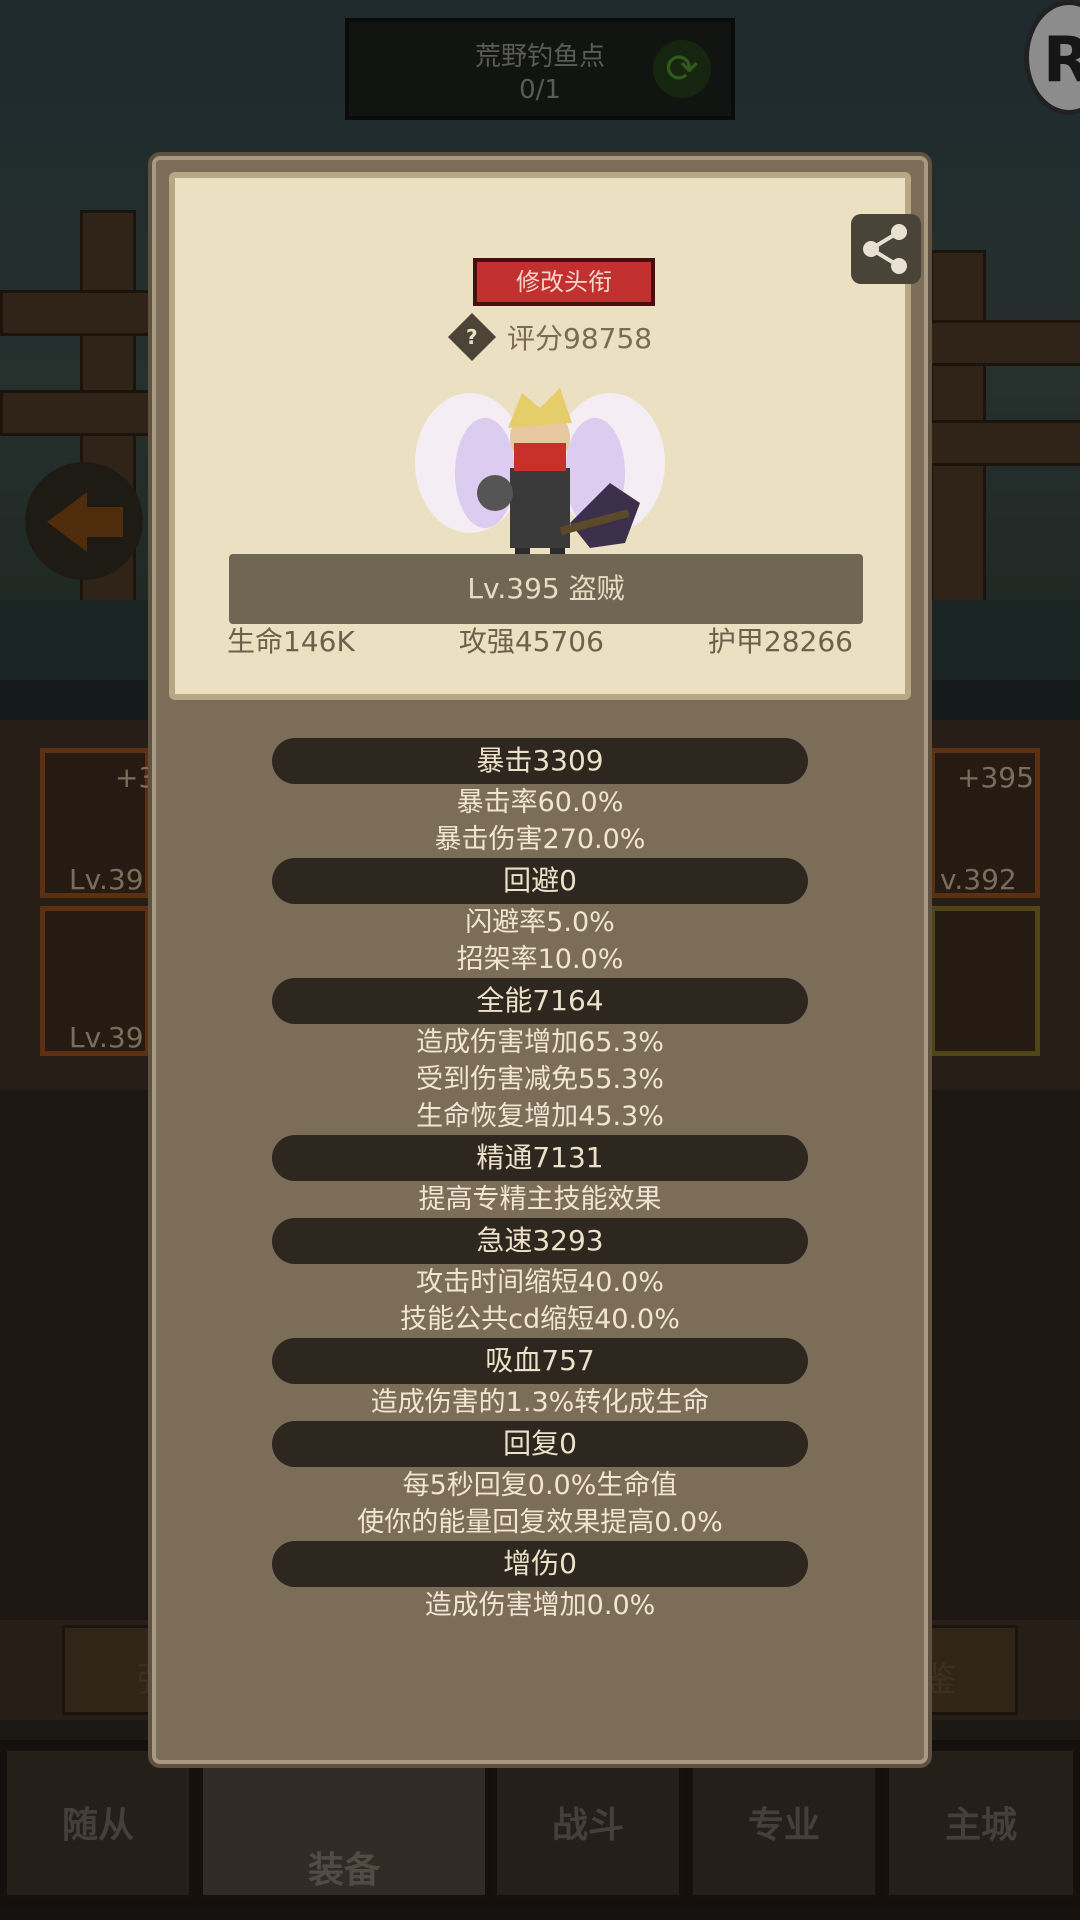 The width and height of the screenshot is (1080, 1920). I want to click on level-class-bar: Lv.395 盗贼, so click(546, 589).